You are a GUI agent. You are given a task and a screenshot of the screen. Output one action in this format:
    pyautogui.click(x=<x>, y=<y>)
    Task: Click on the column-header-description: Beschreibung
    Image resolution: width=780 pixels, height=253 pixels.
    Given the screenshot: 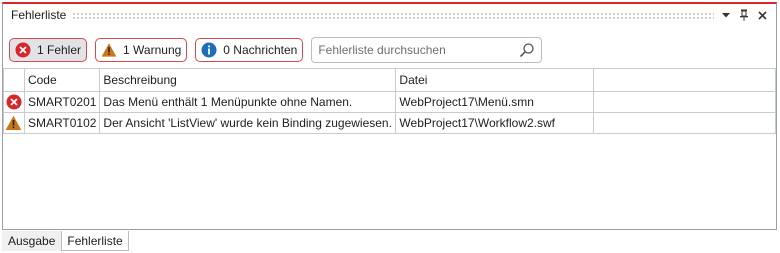 What is the action you would take?
    pyautogui.click(x=248, y=80)
    